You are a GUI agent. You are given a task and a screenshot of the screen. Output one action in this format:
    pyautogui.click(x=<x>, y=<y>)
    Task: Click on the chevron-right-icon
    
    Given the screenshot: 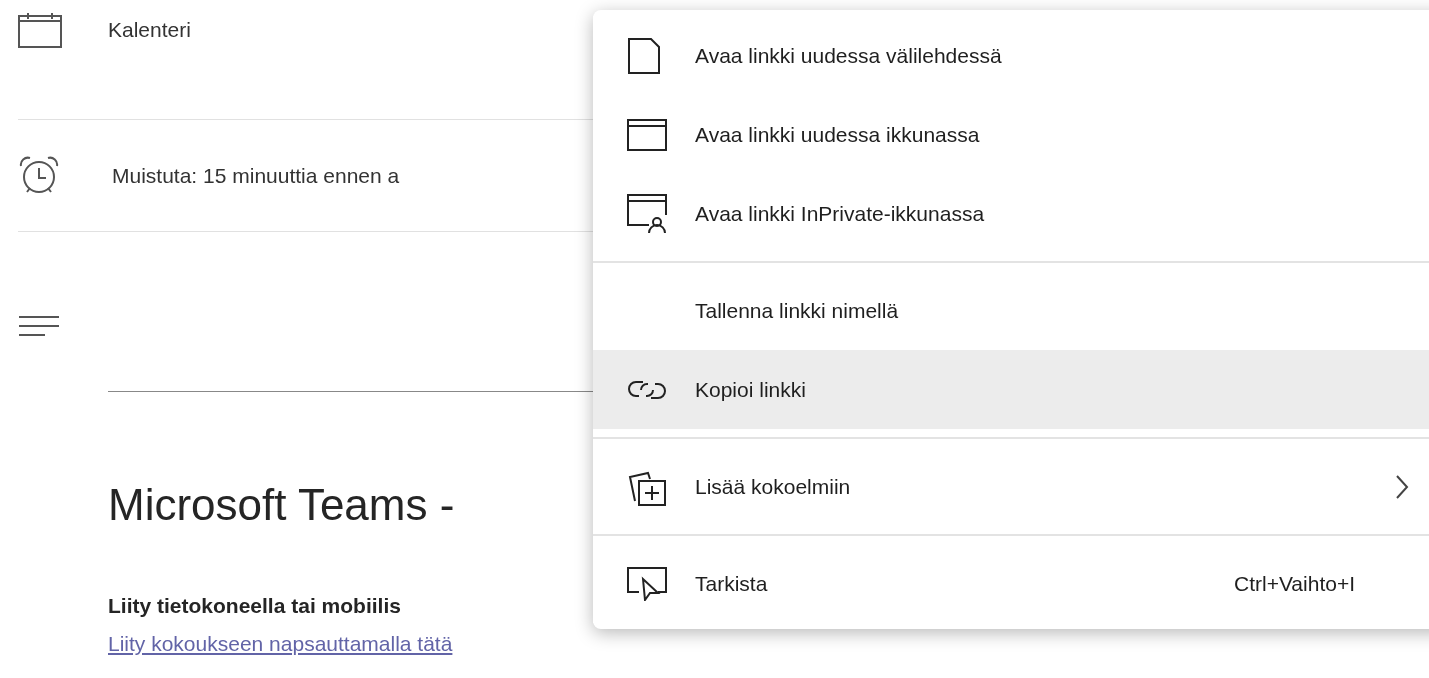 What is the action you would take?
    pyautogui.click(x=1402, y=486)
    